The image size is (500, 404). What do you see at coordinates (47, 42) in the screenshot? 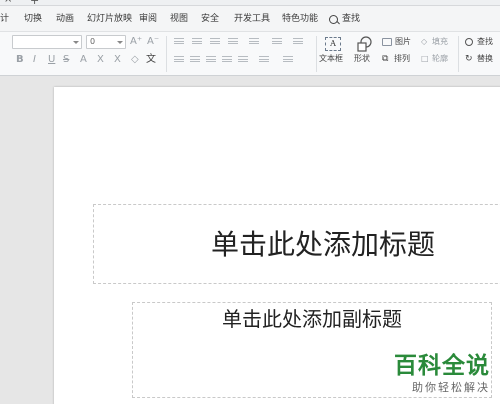
I see `font-name-select` at bounding box center [47, 42].